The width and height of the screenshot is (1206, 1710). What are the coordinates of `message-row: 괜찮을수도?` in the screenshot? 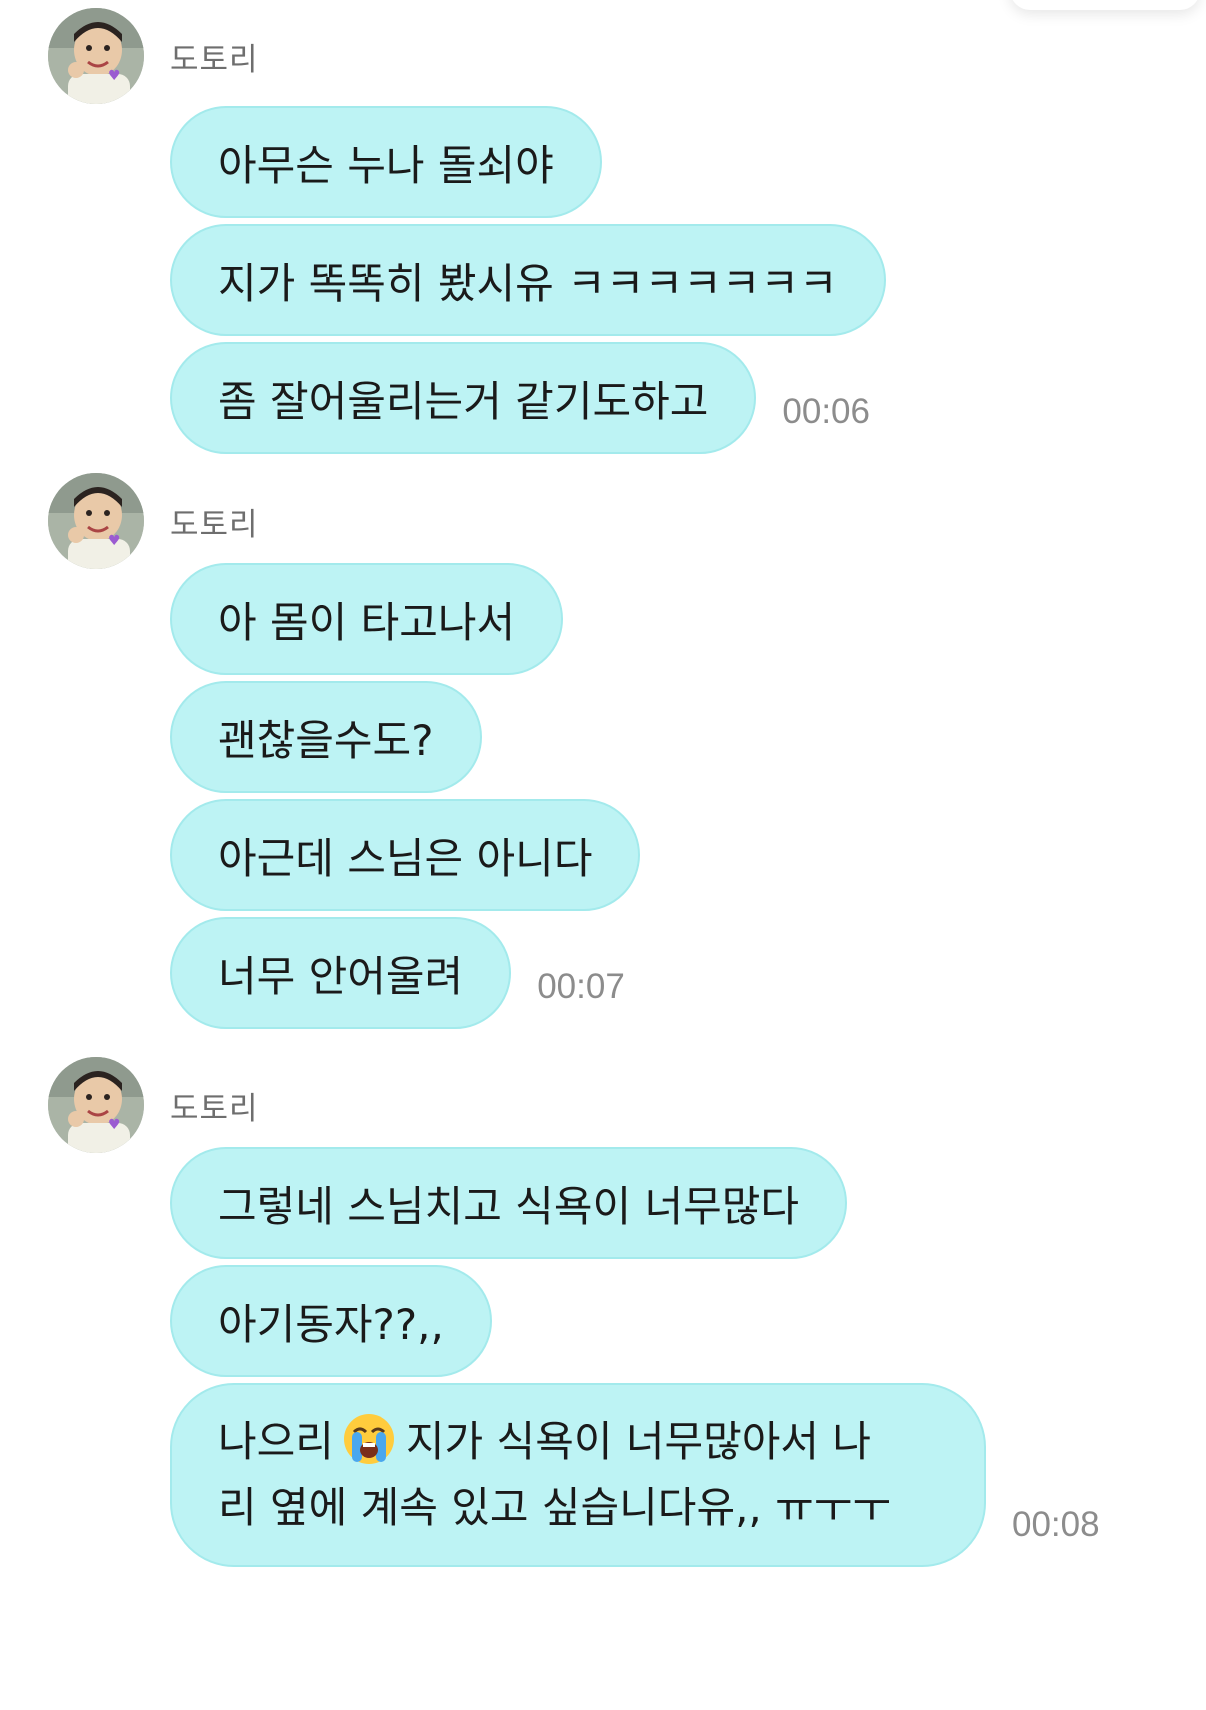 It's located at (326, 737).